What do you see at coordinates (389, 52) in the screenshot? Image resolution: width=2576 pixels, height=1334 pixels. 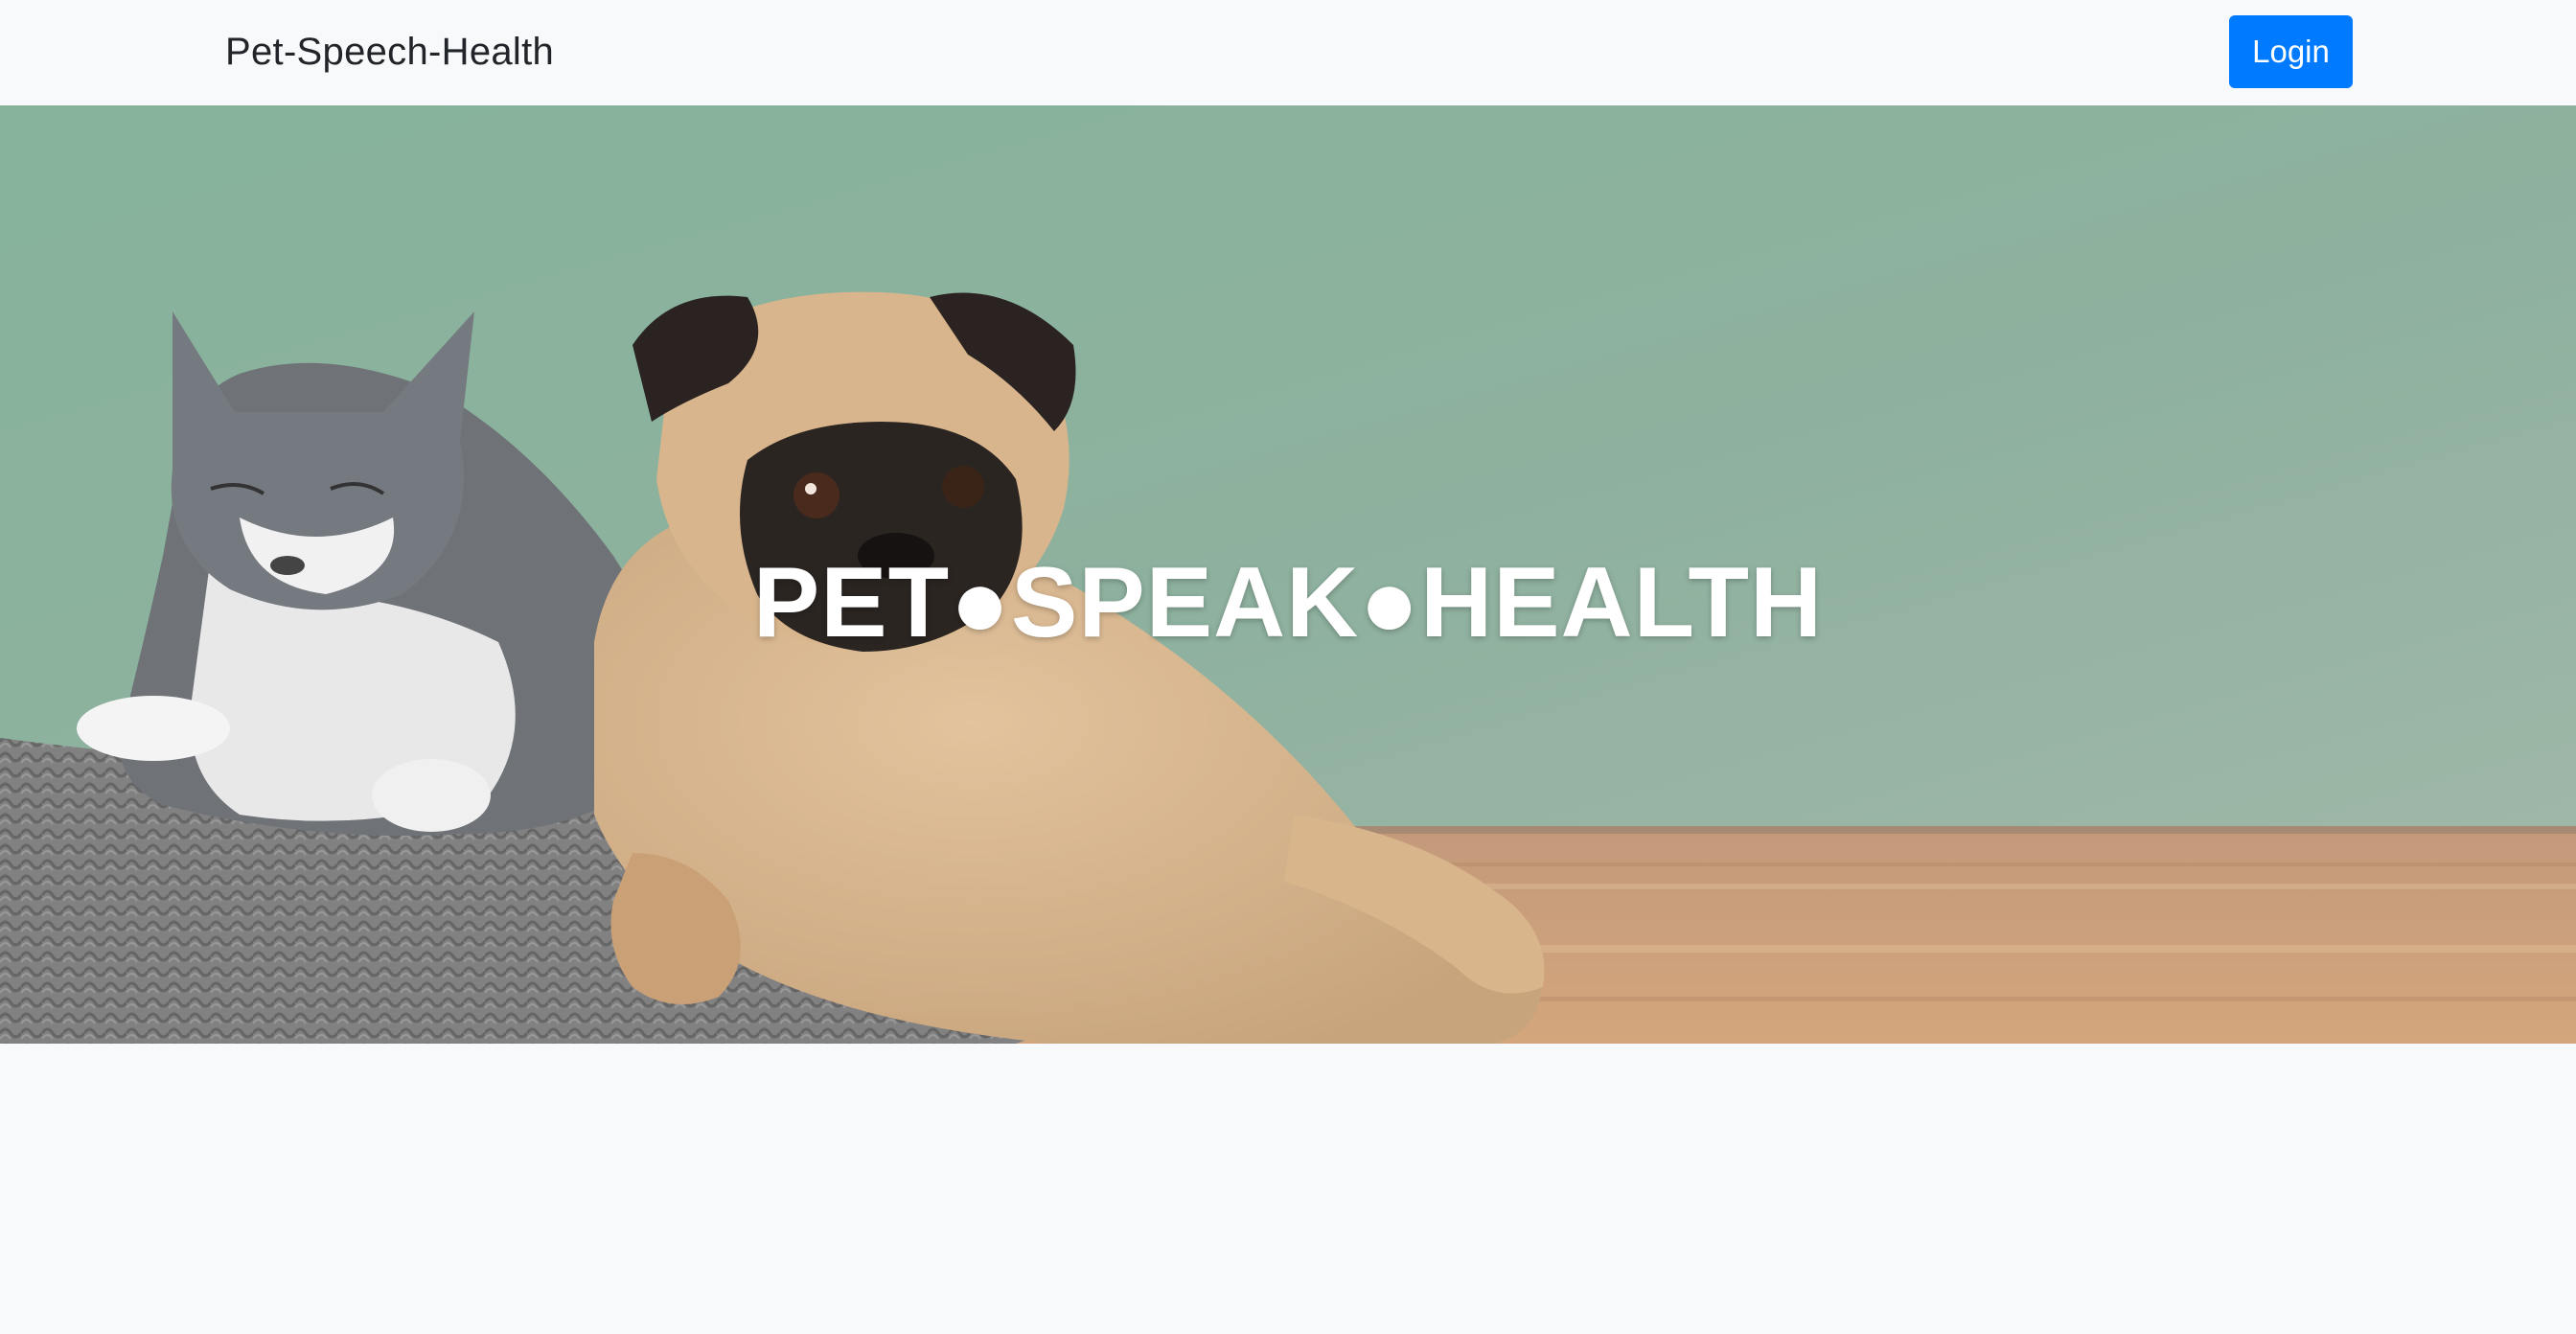 I see `brand-link: Pet-Speech-Health` at bounding box center [389, 52].